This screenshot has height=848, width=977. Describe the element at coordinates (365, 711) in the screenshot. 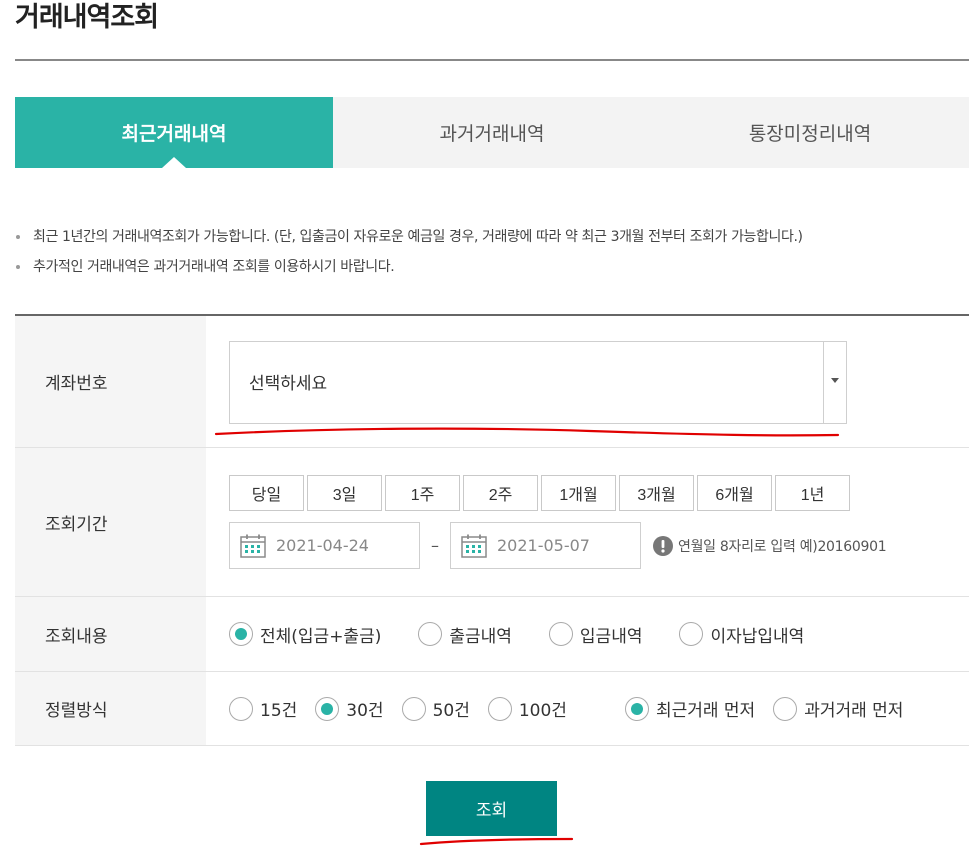

I see `radio-label: 30건` at that location.